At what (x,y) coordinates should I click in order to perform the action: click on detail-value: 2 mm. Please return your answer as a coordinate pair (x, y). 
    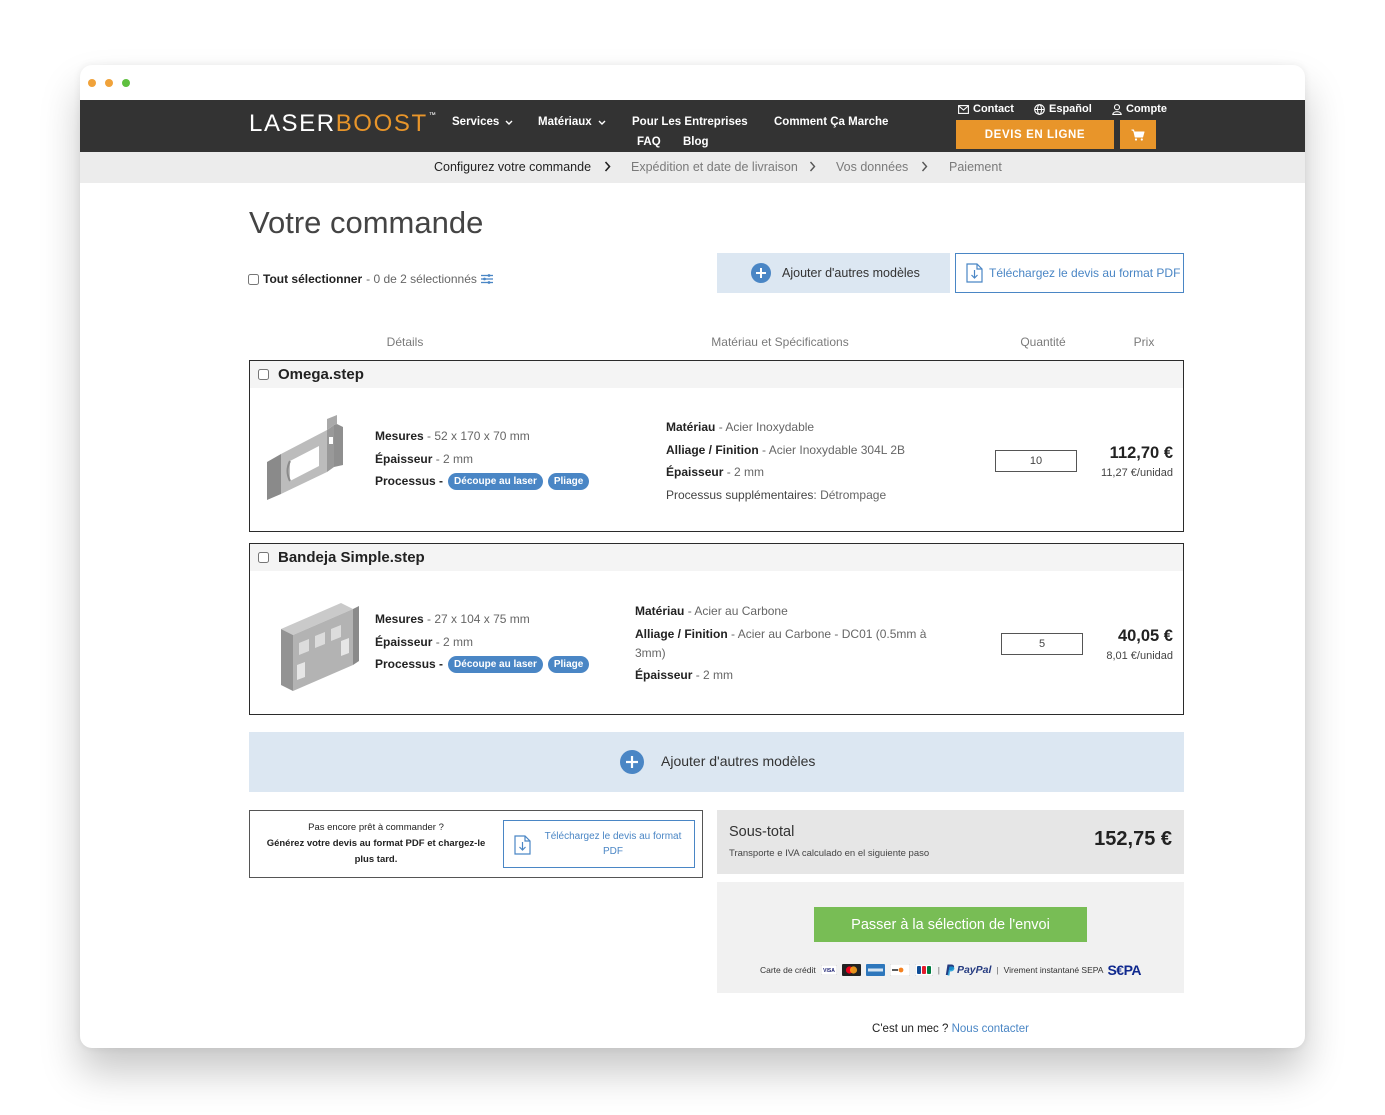
    Looking at the image, I should click on (452, 642).